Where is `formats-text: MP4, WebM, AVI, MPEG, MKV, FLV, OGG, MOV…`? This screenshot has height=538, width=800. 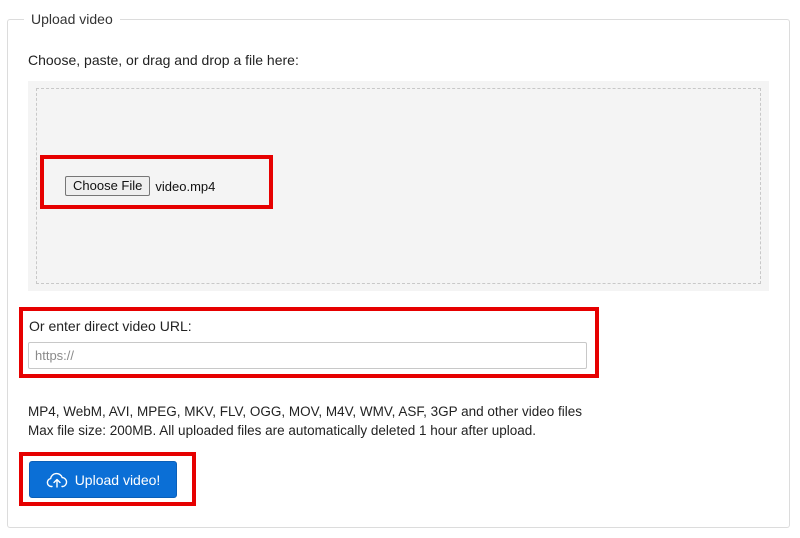
formats-text: MP4, WebM, AVI, MPEG, MKV, FLV, OGG, MOV… is located at coordinates (305, 411).